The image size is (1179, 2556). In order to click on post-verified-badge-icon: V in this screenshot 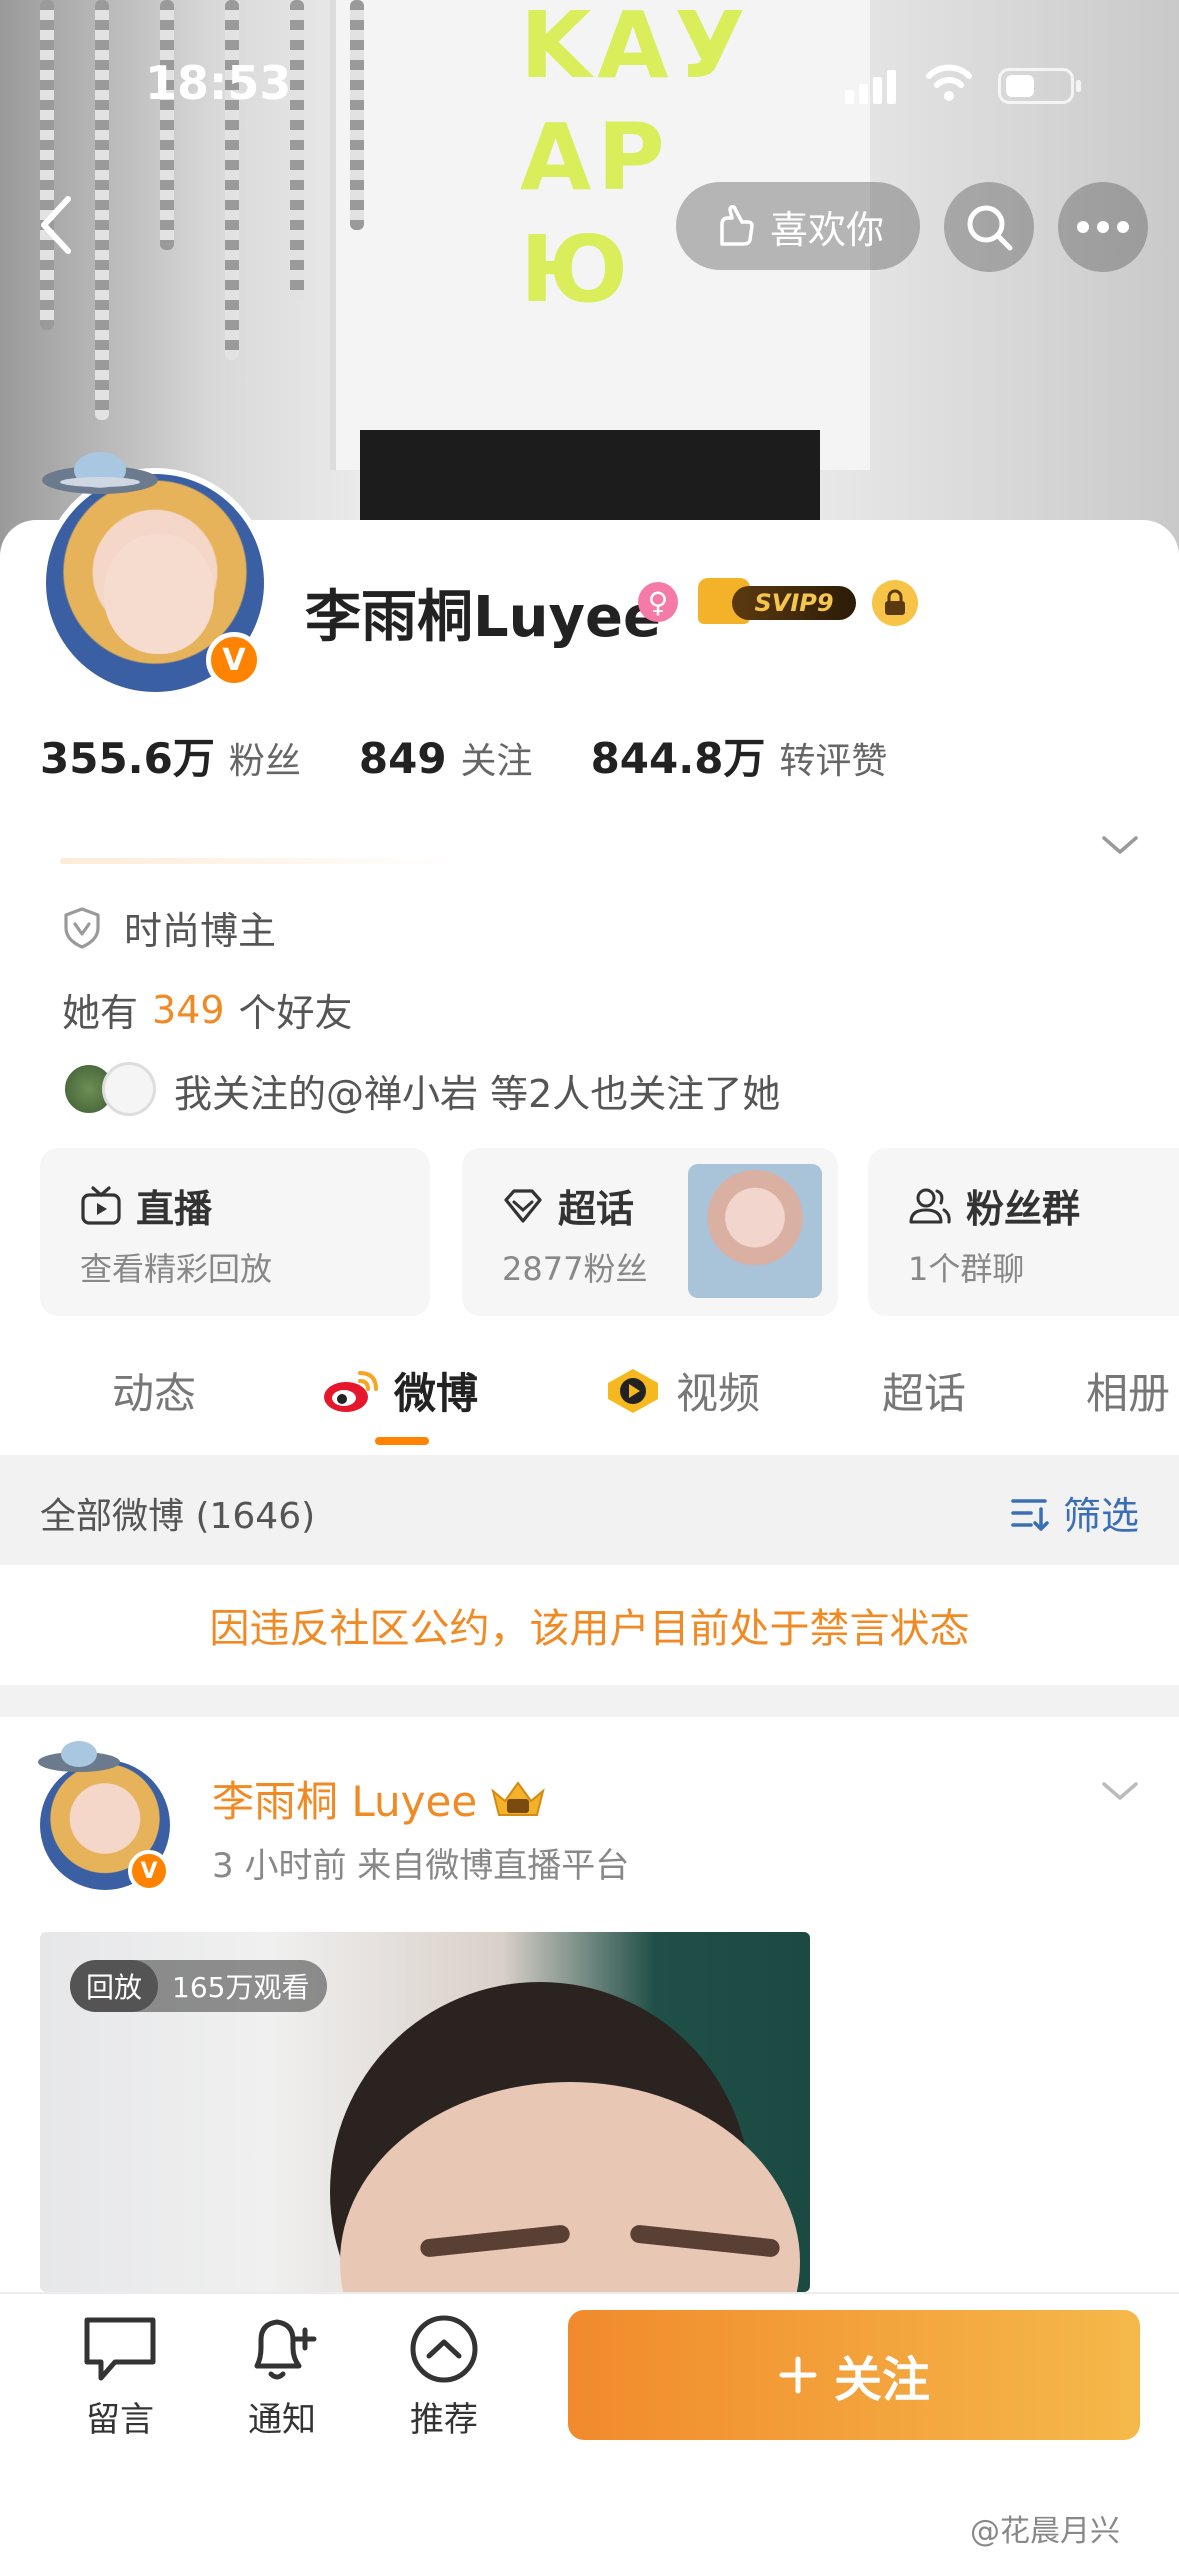, I will do `click(149, 1871)`.